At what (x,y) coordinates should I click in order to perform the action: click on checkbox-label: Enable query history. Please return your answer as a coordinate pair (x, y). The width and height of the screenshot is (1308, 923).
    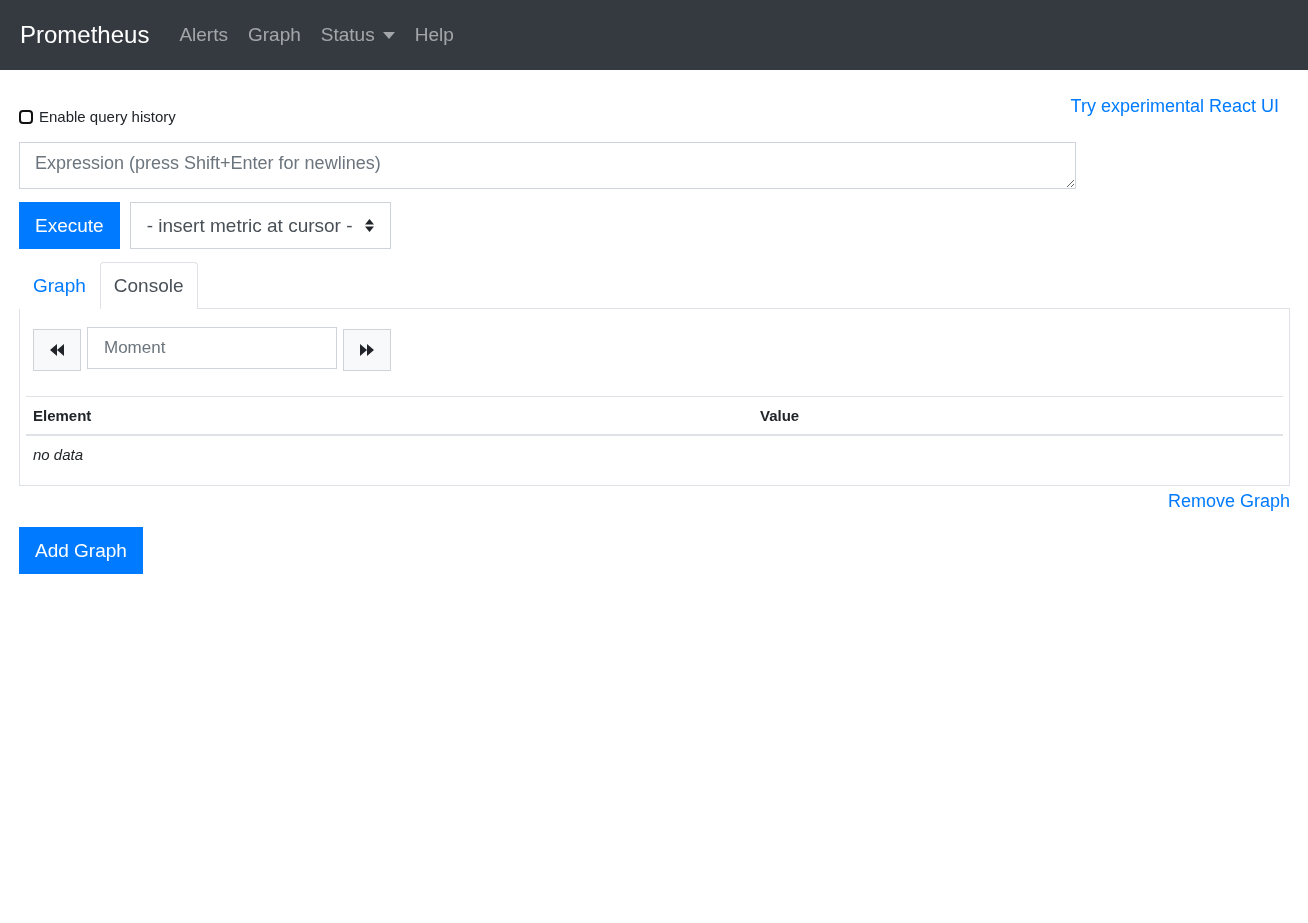
    Looking at the image, I should click on (107, 116).